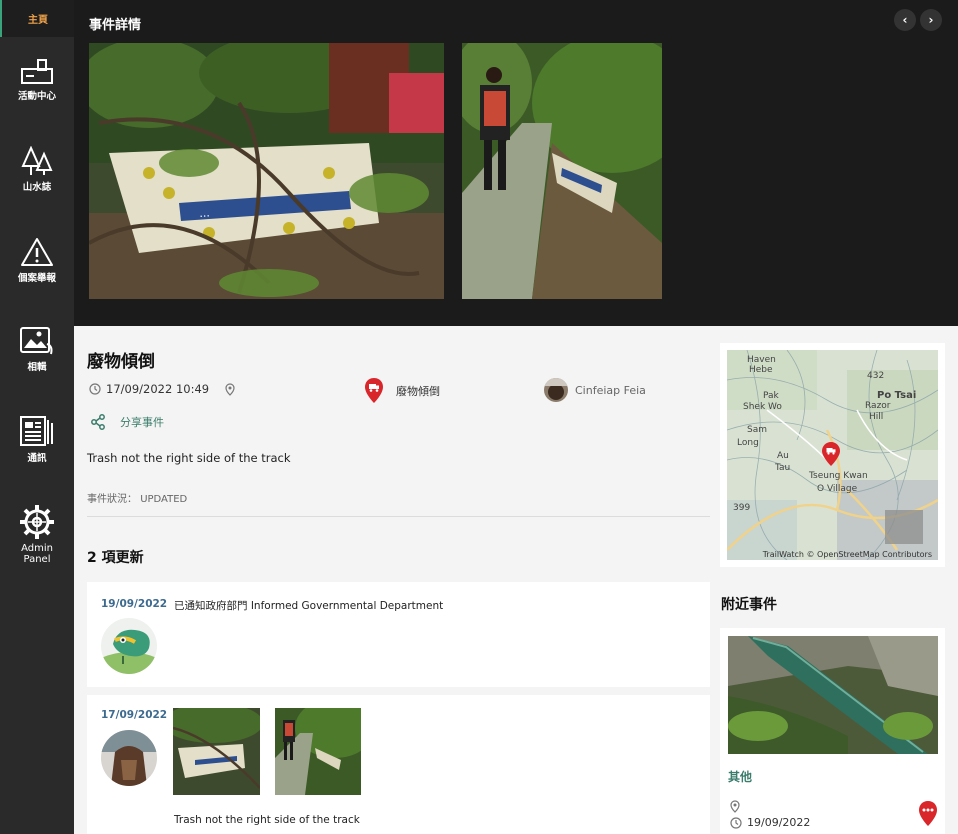  Describe the element at coordinates (36, 431) in the screenshot. I see `newsletter-icon` at that location.